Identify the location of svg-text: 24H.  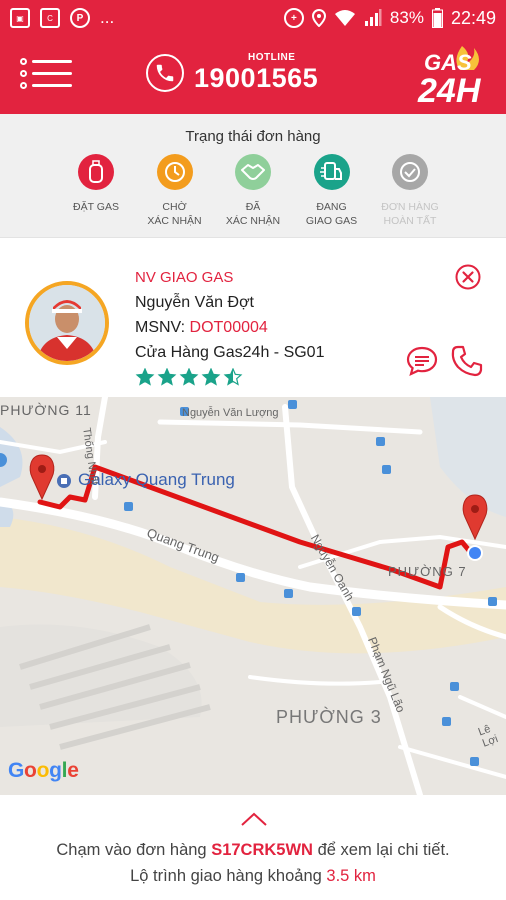
(449, 90).